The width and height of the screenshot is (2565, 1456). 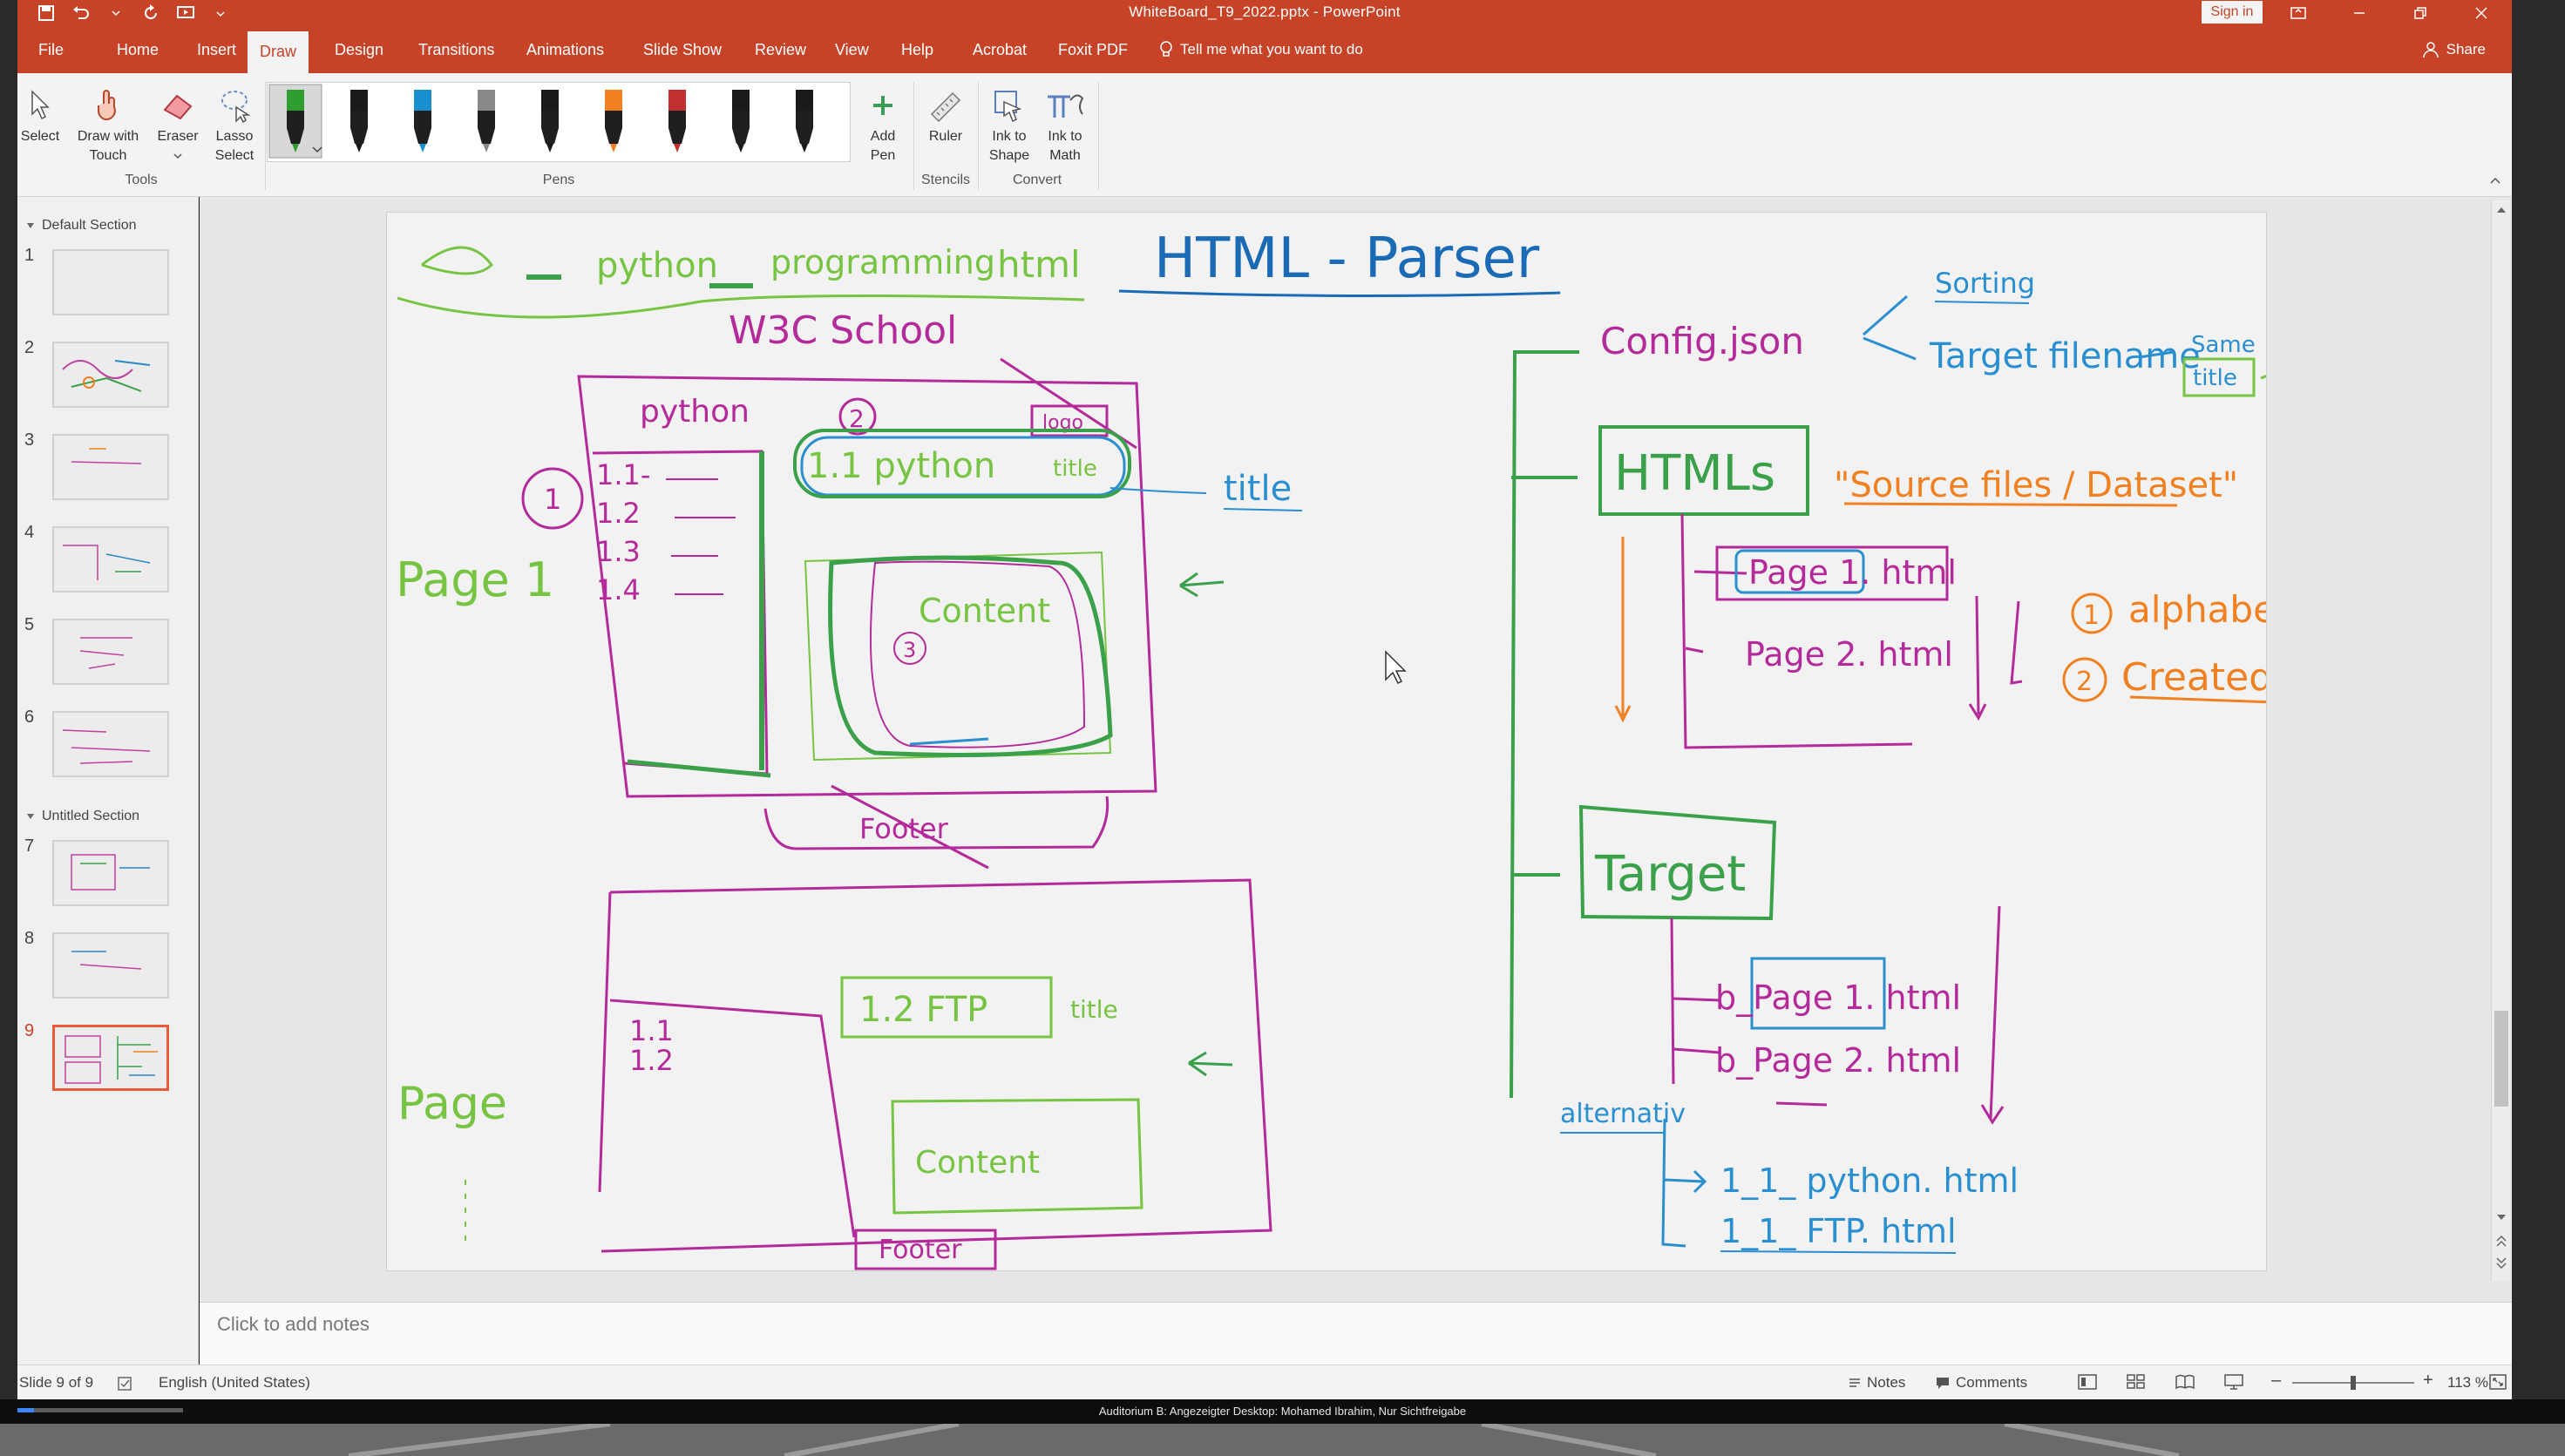 What do you see at coordinates (1886, 1382) in the screenshot?
I see `notes-label: Notes` at bounding box center [1886, 1382].